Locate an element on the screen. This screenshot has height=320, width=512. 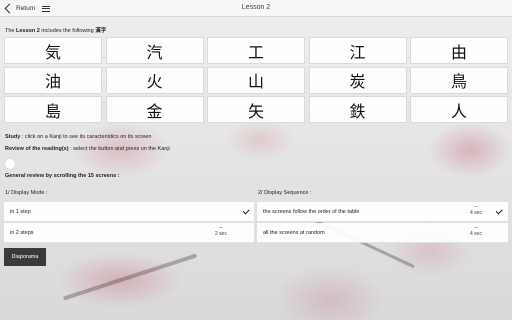
delay-stepper: –2 sec is located at coordinates (221, 231).